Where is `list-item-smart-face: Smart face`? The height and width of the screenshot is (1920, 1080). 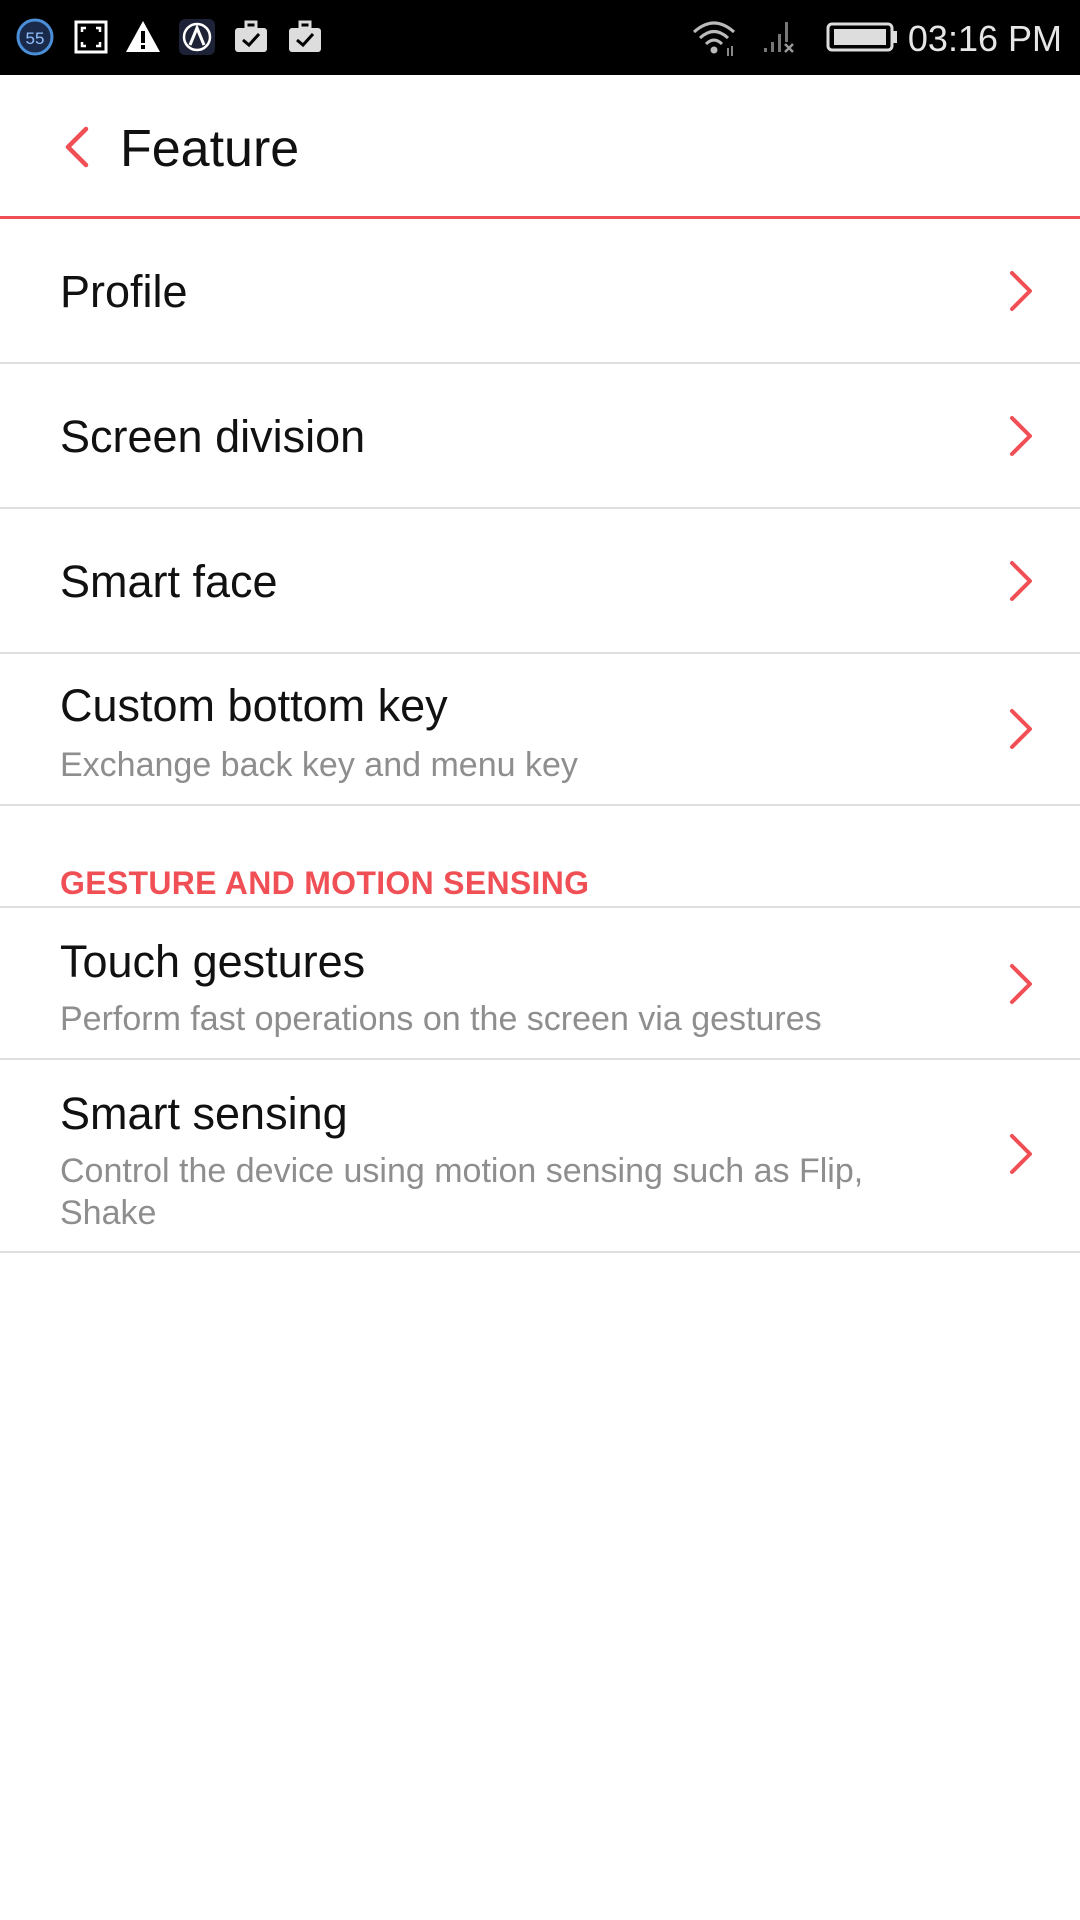
list-item-smart-face: Smart face is located at coordinates (540, 581).